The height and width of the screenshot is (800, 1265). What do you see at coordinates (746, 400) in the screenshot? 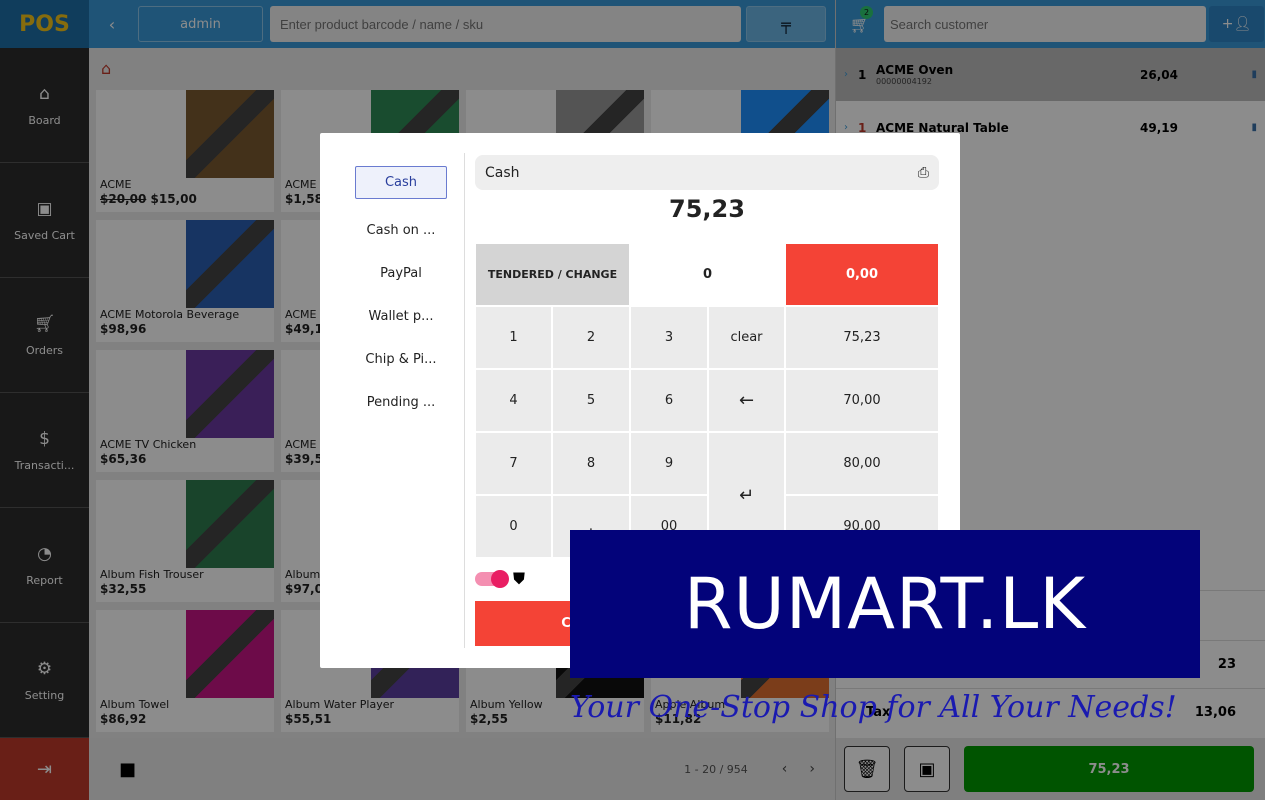
I see `backspace-key: ←` at bounding box center [746, 400].